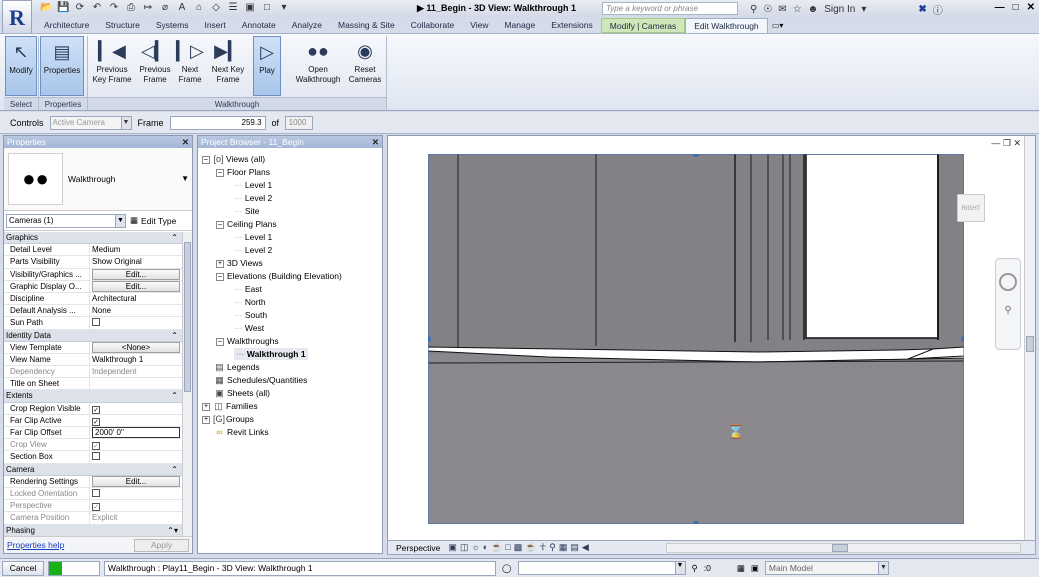  Describe the element at coordinates (93, 238) in the screenshot. I see `group-graphics: Graphics ⌃` at that location.